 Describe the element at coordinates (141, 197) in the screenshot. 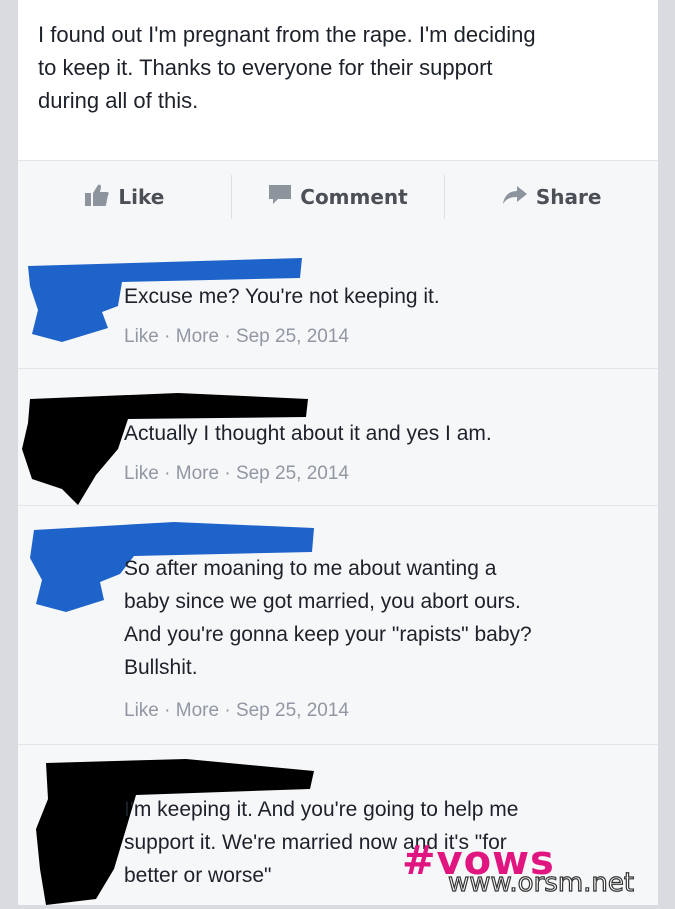

I see `like-label: Like` at that location.